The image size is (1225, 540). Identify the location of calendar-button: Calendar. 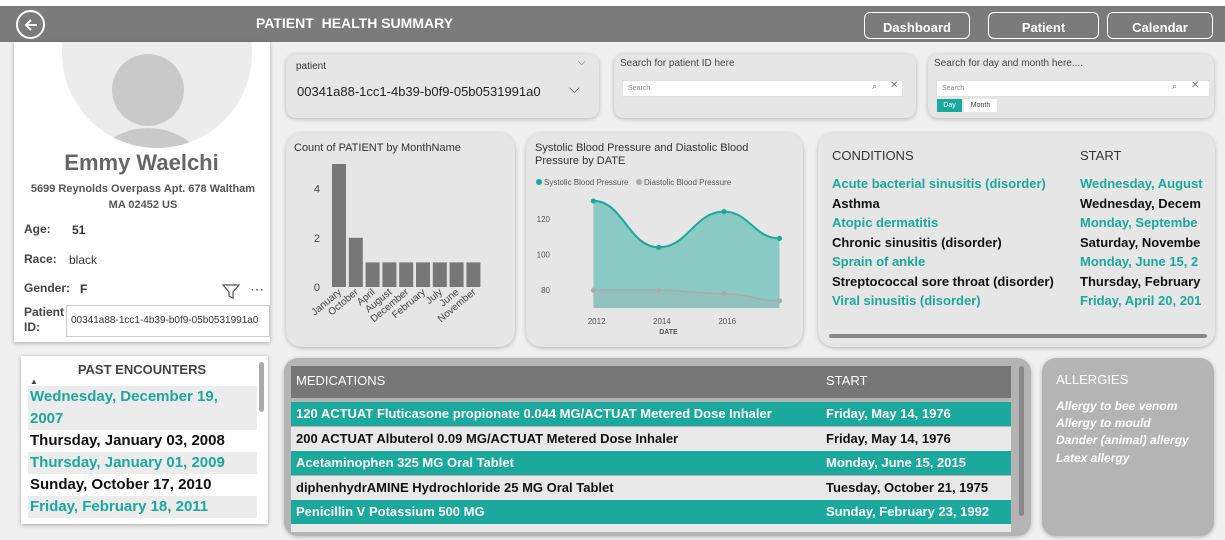
(1160, 25).